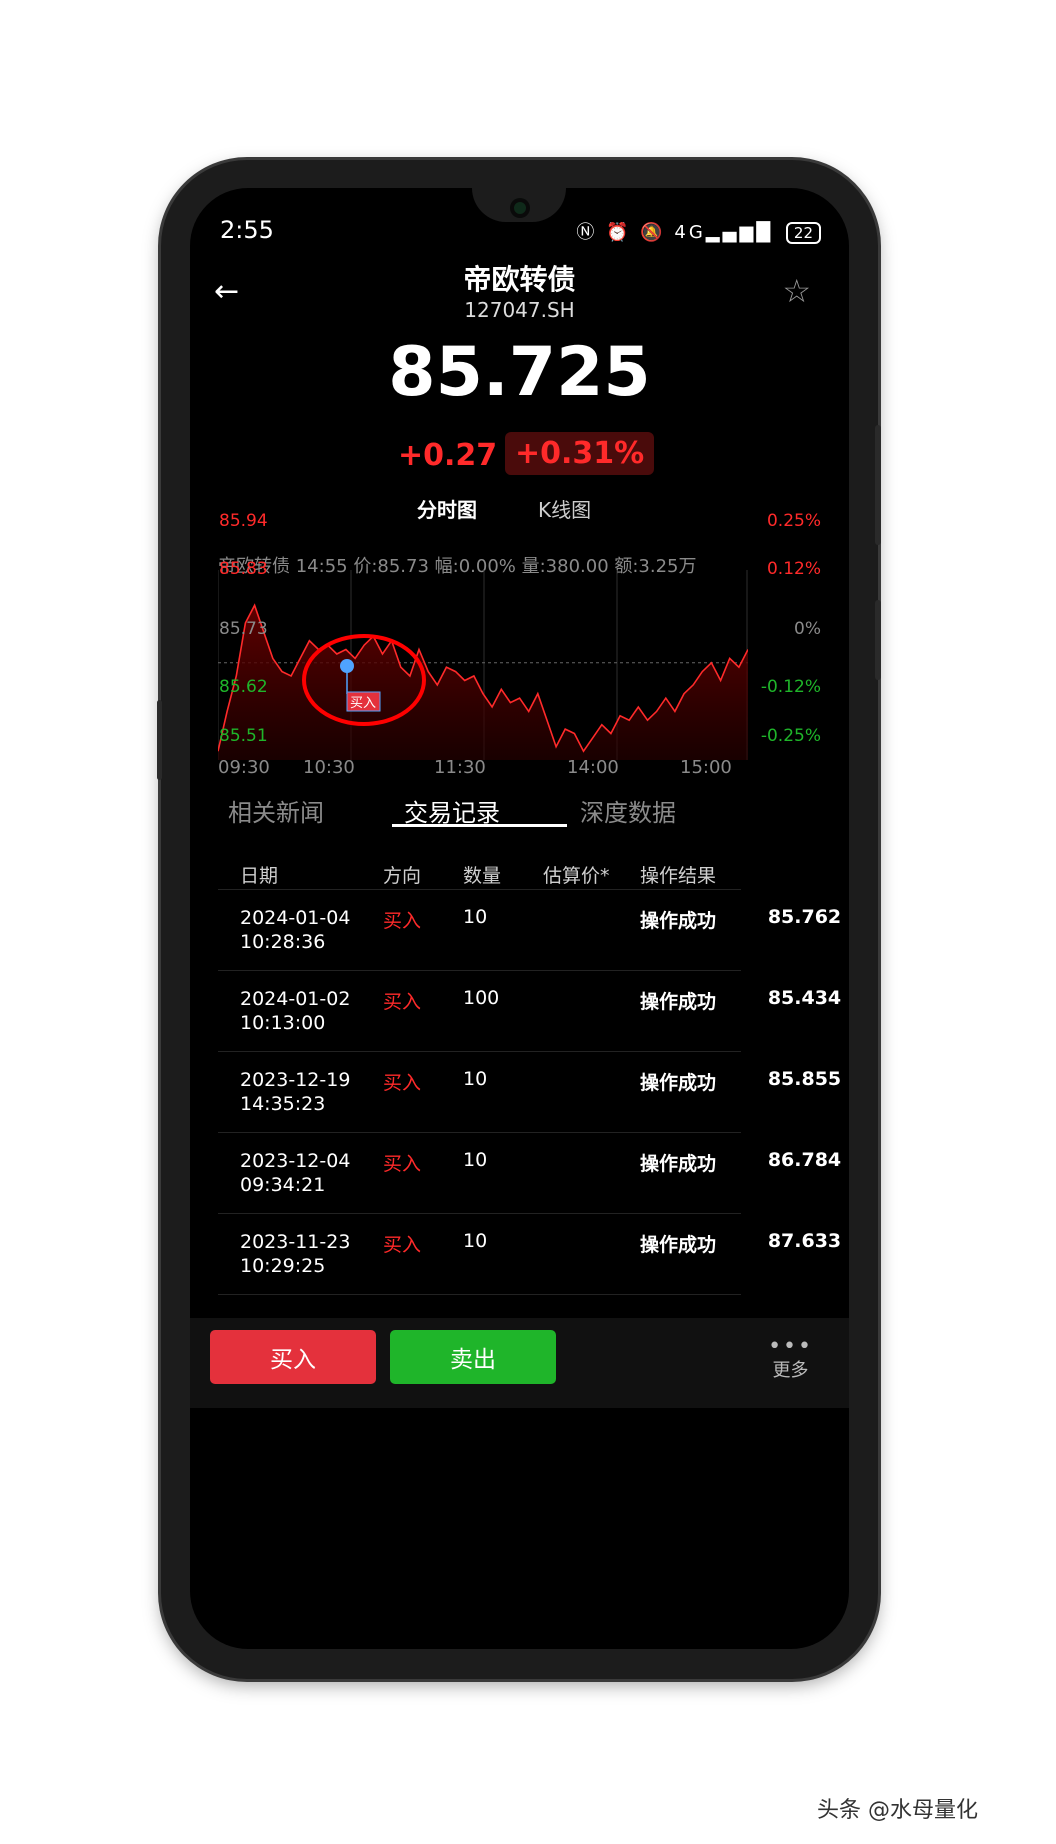 Image resolution: width=1056 pixels, height=1844 pixels. What do you see at coordinates (243, 629) in the screenshot?
I see `y-tick-left-2: 85.73` at bounding box center [243, 629].